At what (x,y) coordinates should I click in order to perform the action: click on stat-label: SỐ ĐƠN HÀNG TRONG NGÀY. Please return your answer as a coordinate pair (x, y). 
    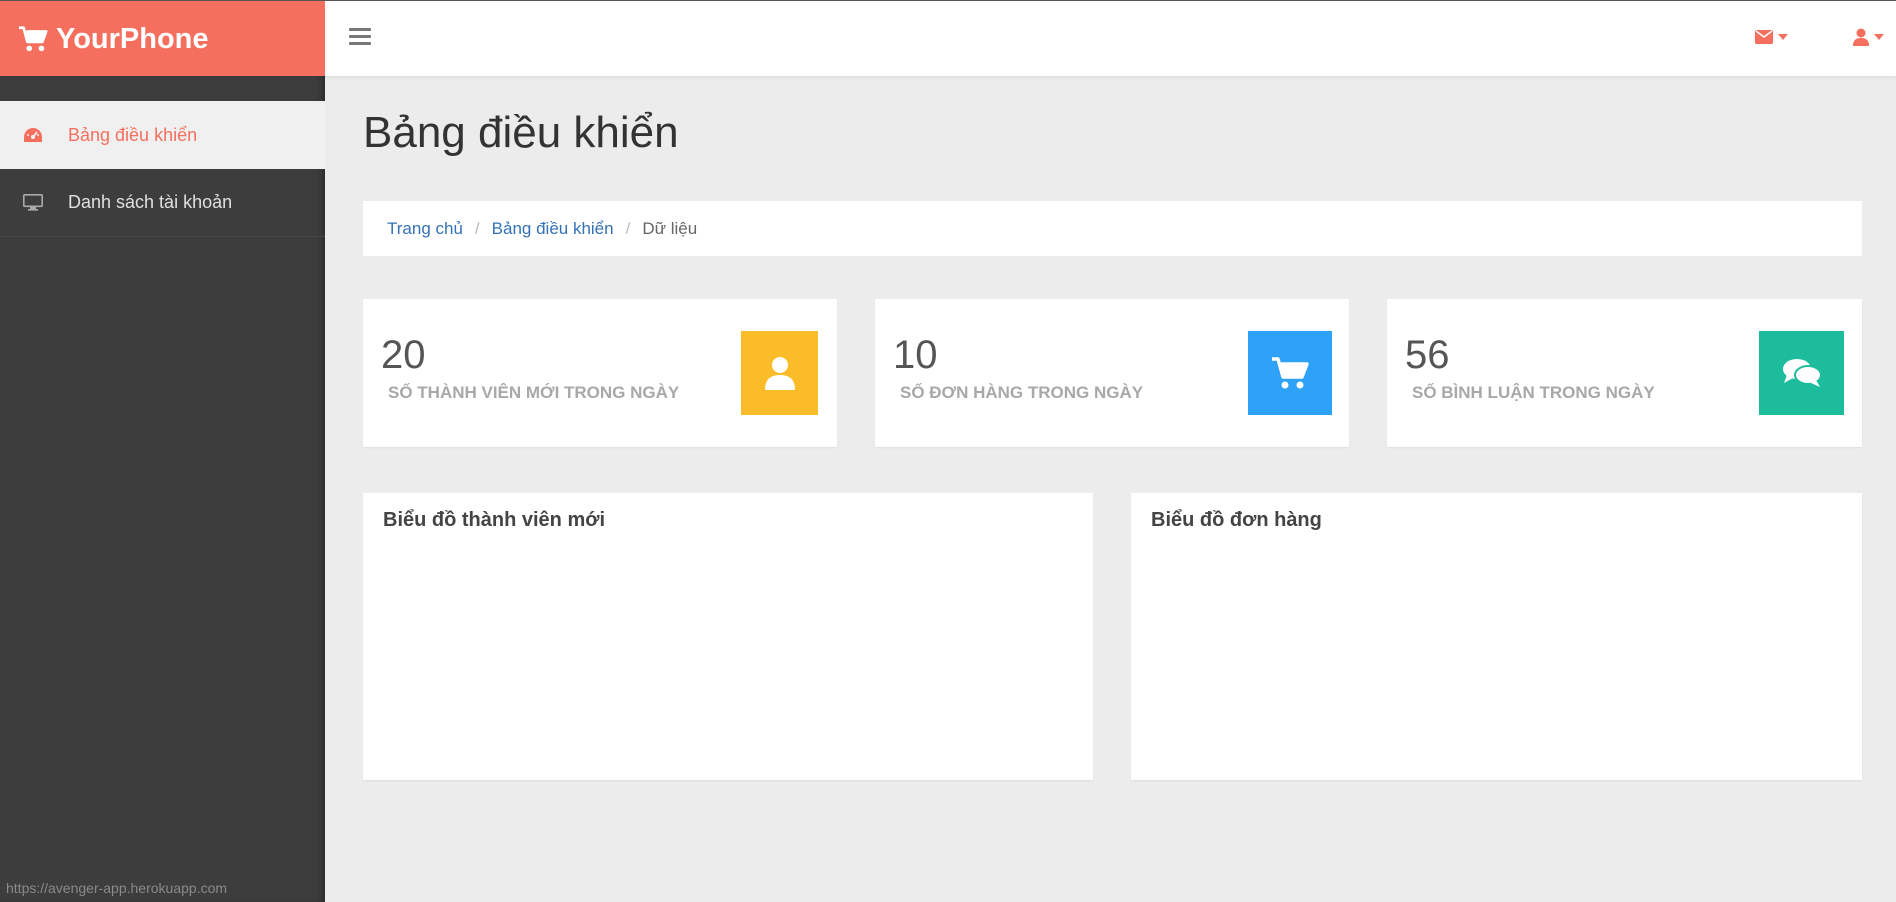
    Looking at the image, I should click on (1022, 392).